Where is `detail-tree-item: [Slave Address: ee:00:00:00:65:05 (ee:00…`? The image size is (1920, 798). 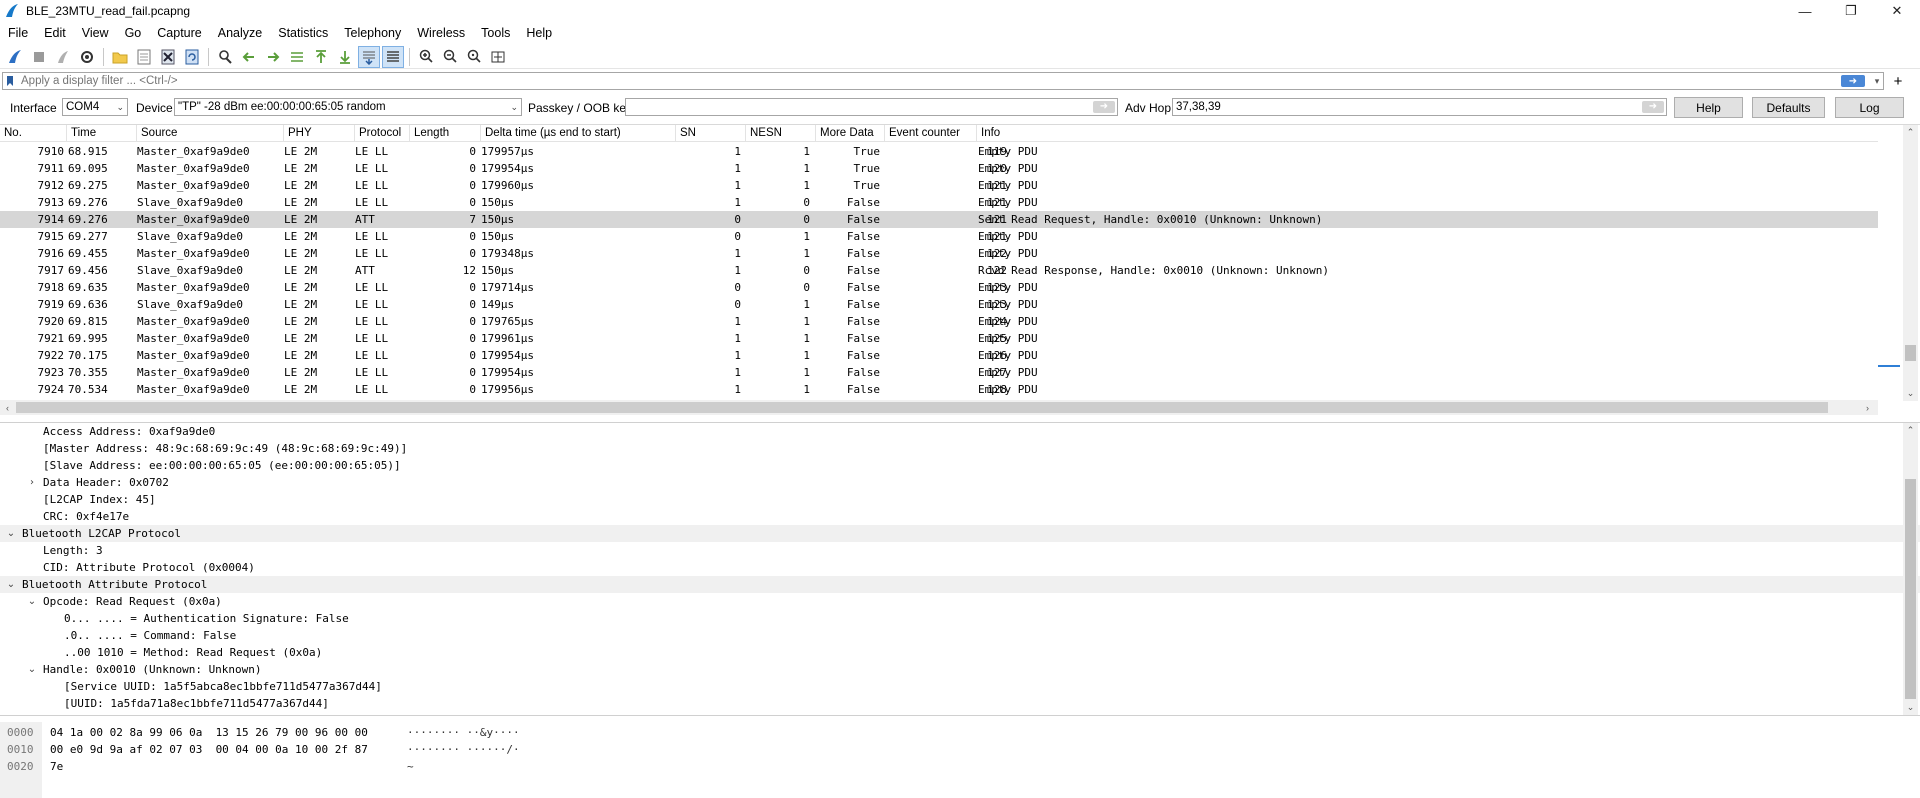 detail-tree-item: [Slave Address: ee:00:00:00:65:05 (ee:00… is located at coordinates (960, 465).